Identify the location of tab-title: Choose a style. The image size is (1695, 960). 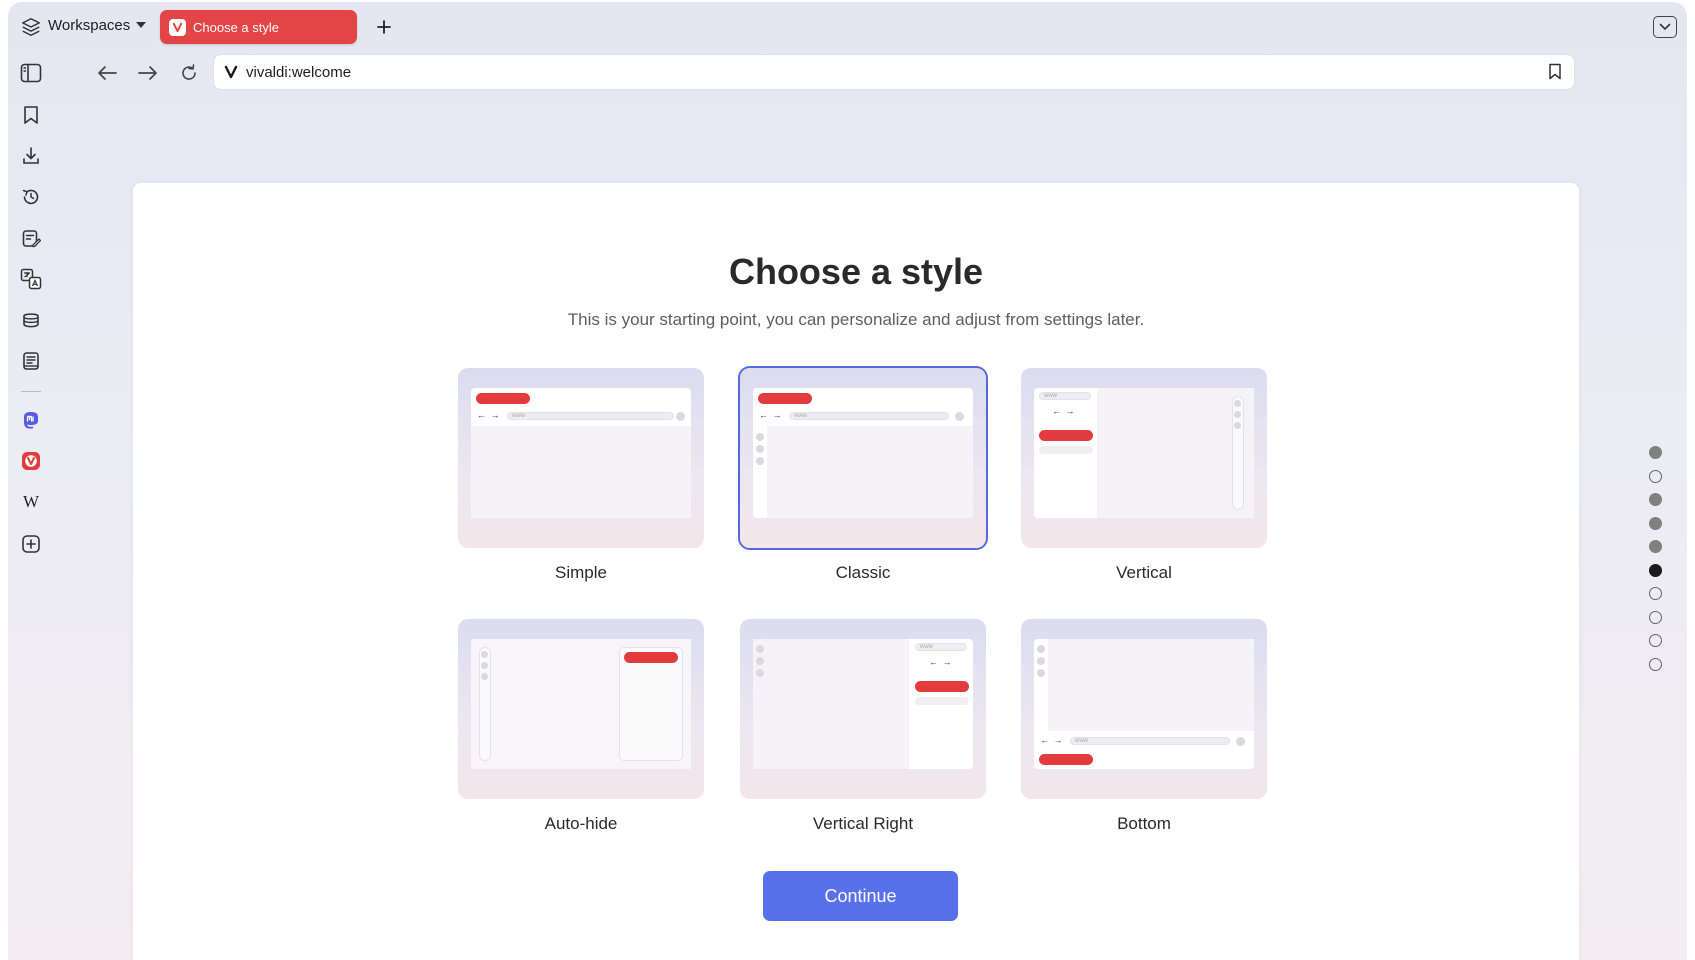
(236, 27).